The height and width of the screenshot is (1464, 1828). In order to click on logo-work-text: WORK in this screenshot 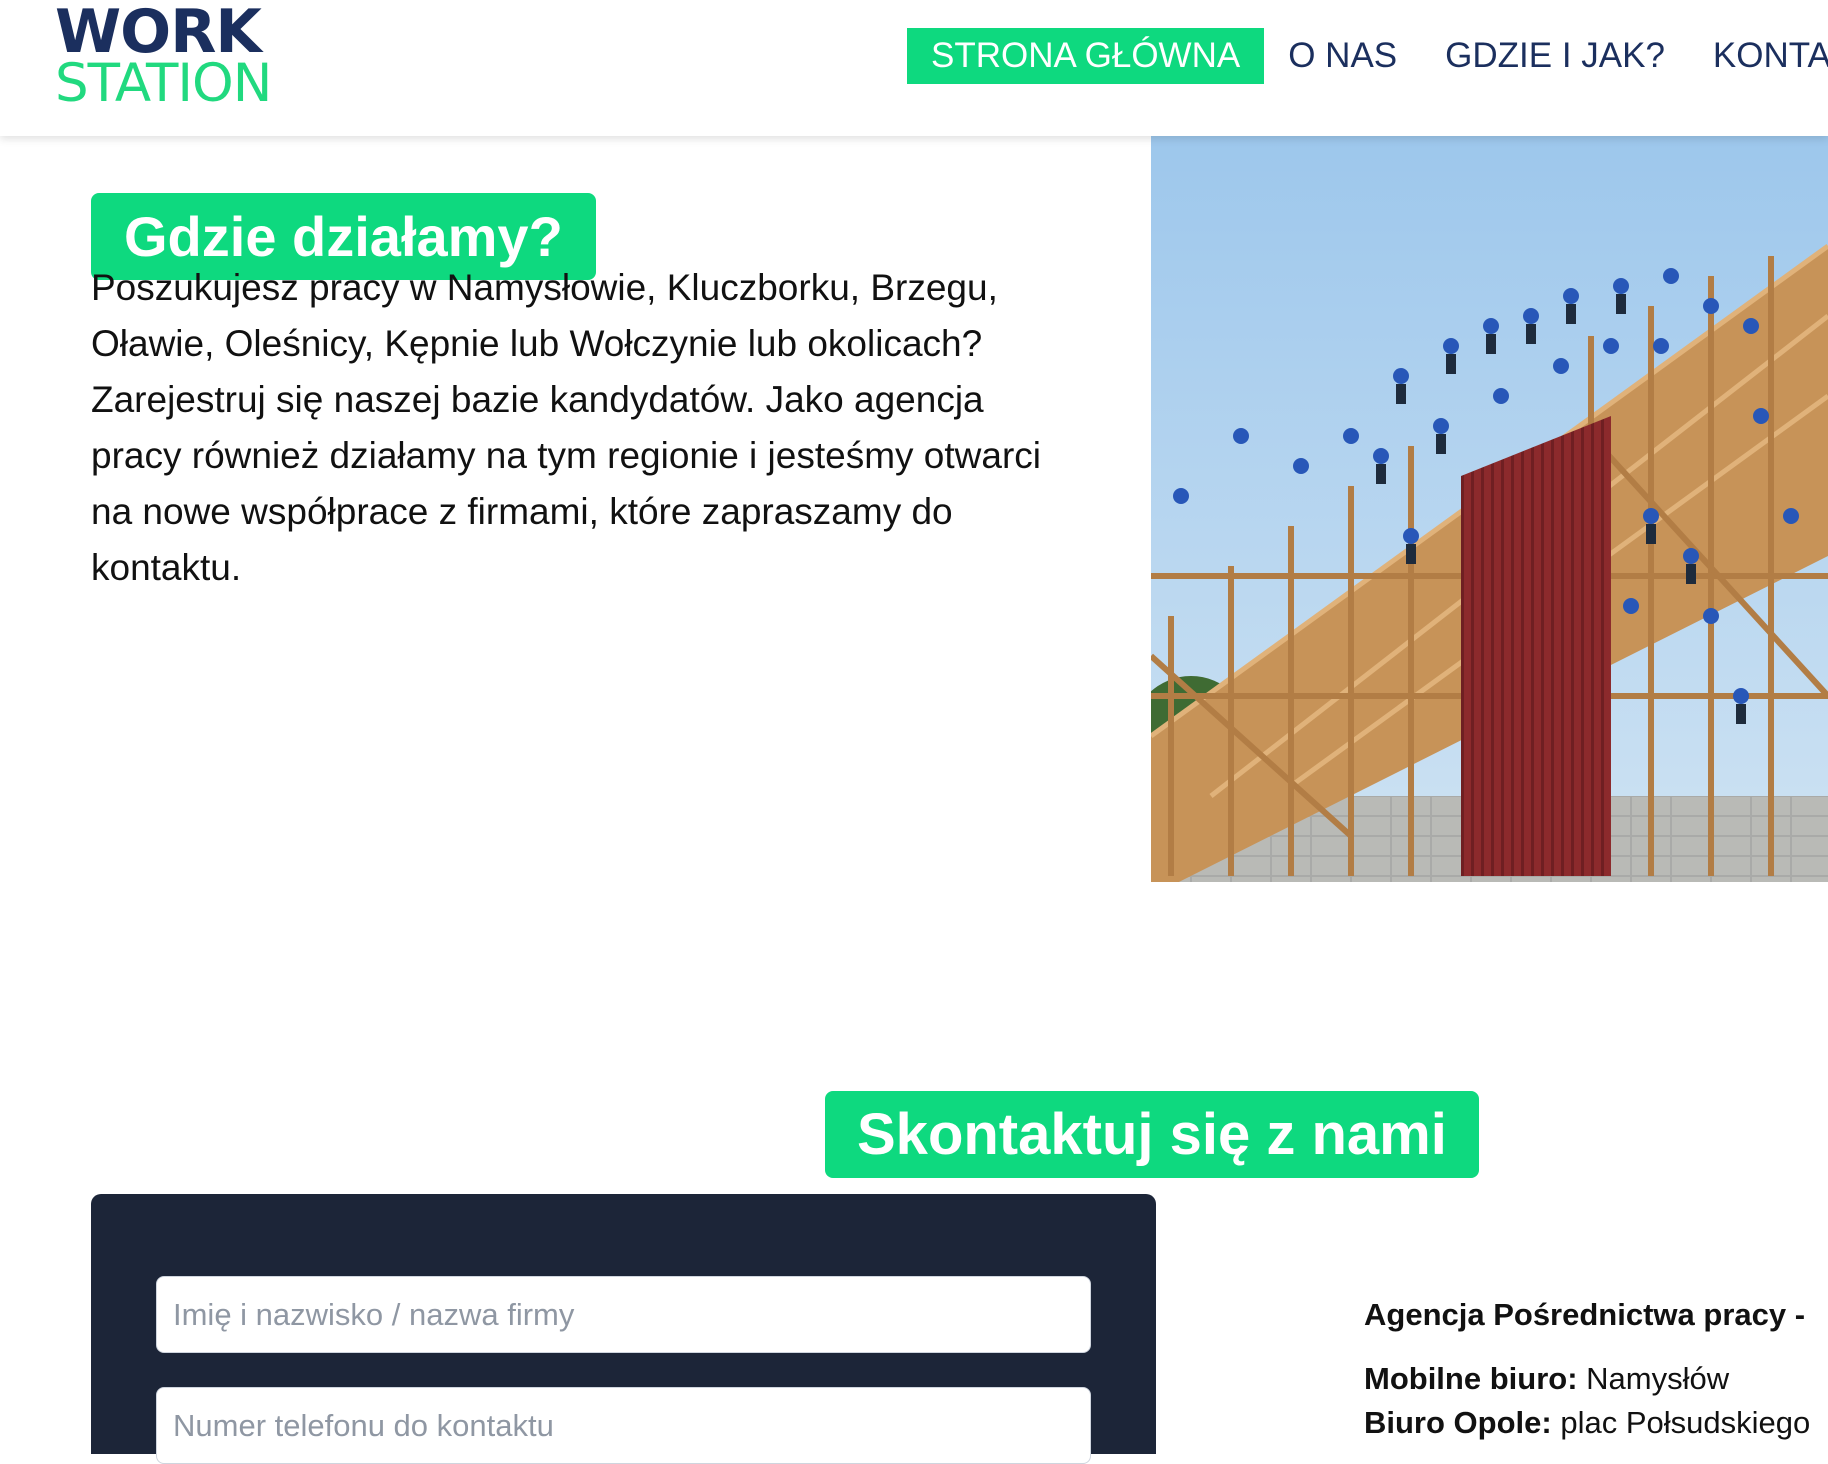, I will do `click(158, 33)`.